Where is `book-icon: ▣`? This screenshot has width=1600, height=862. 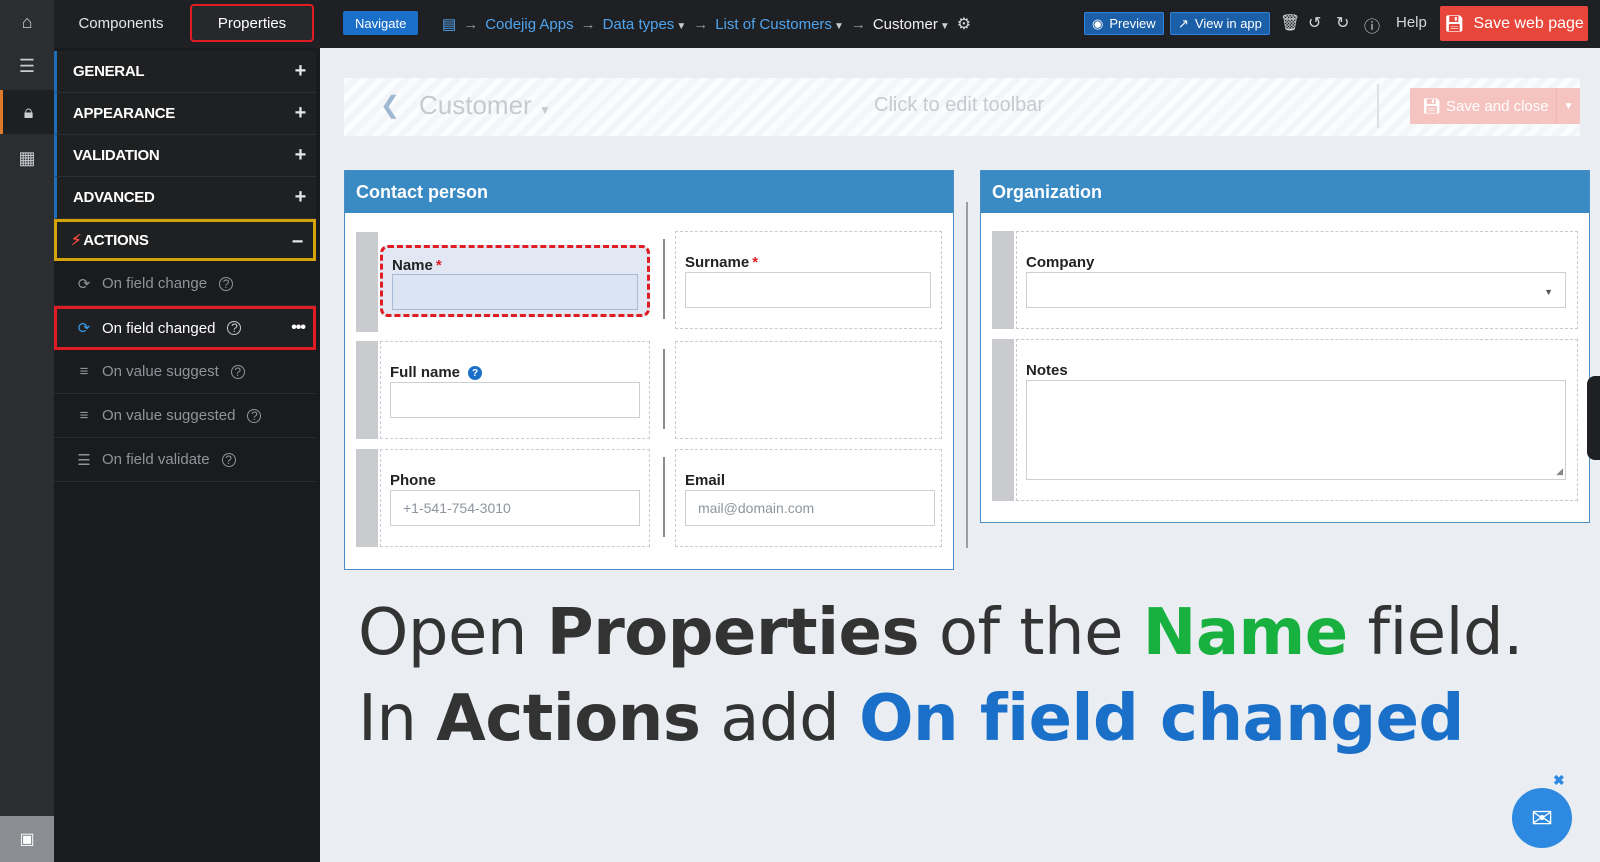 book-icon: ▣ is located at coordinates (27, 839).